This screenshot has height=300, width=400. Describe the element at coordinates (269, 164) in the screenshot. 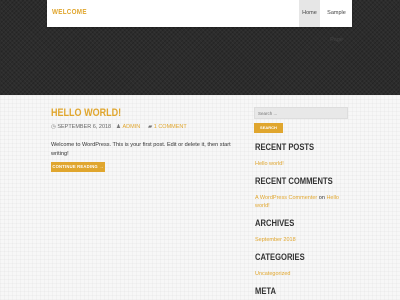

I see `recent-post-link: Hello world!` at that location.